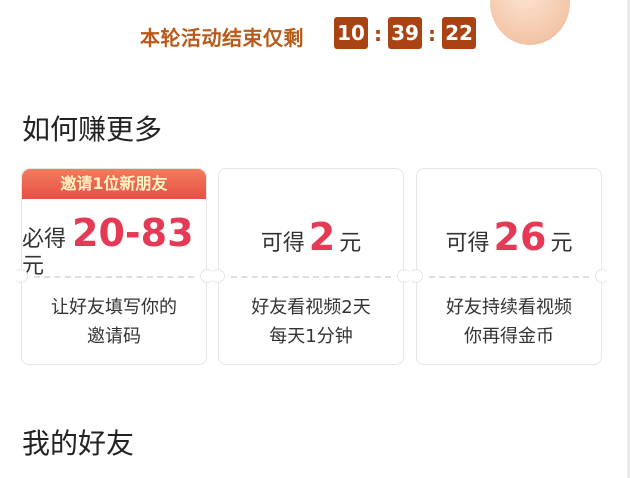  Describe the element at coordinates (311, 307) in the screenshot. I see `desc-line: 好友看视频2天` at that location.